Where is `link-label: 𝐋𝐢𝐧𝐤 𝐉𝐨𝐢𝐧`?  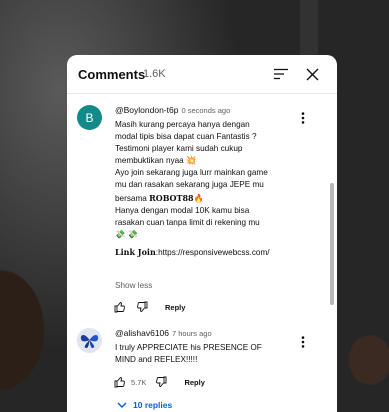 link-label: 𝐋𝐢𝐧𝐤 𝐉𝐨𝐢𝐧 is located at coordinates (135, 251).